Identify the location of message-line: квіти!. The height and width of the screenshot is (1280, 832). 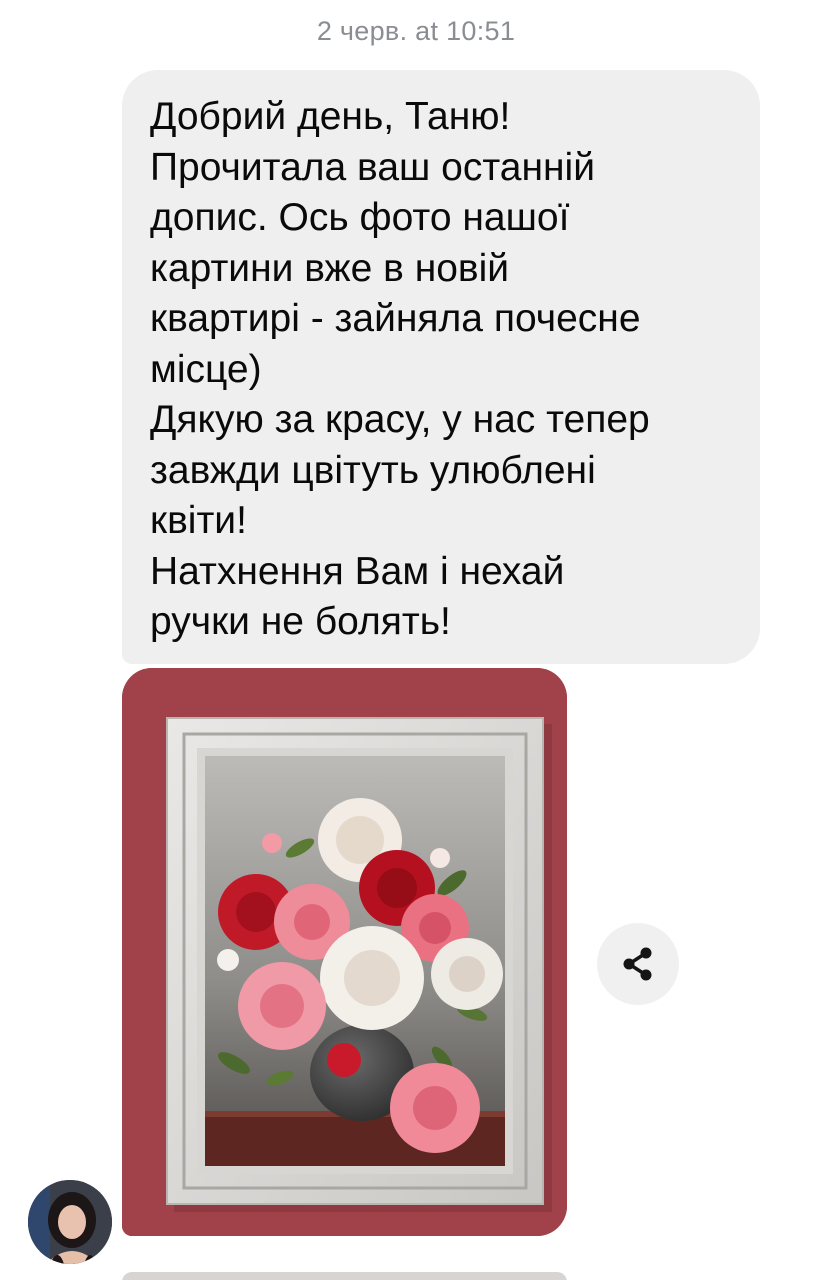
(198, 520).